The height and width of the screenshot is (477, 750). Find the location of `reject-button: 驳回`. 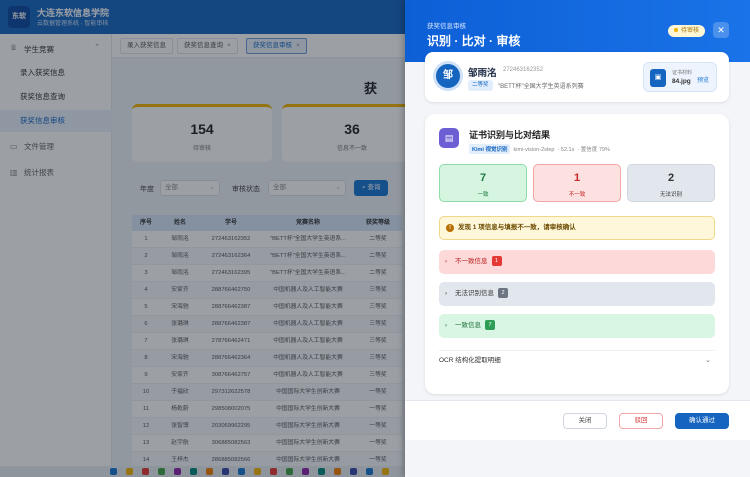

reject-button: 驳回 is located at coordinates (641, 421).